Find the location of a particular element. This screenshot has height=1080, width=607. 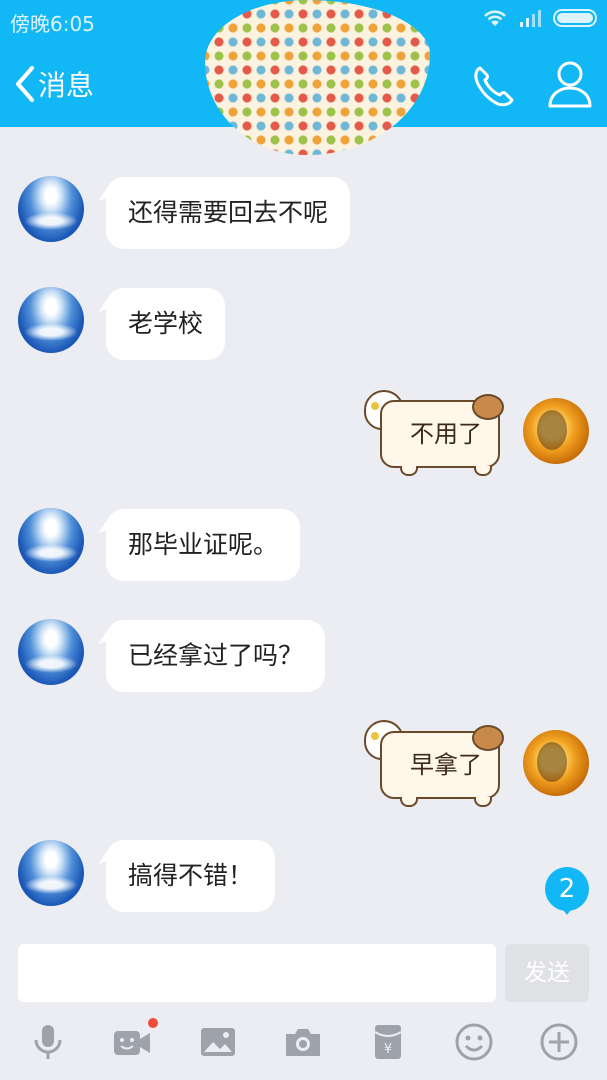

camera-icon is located at coordinates (303, 1042).